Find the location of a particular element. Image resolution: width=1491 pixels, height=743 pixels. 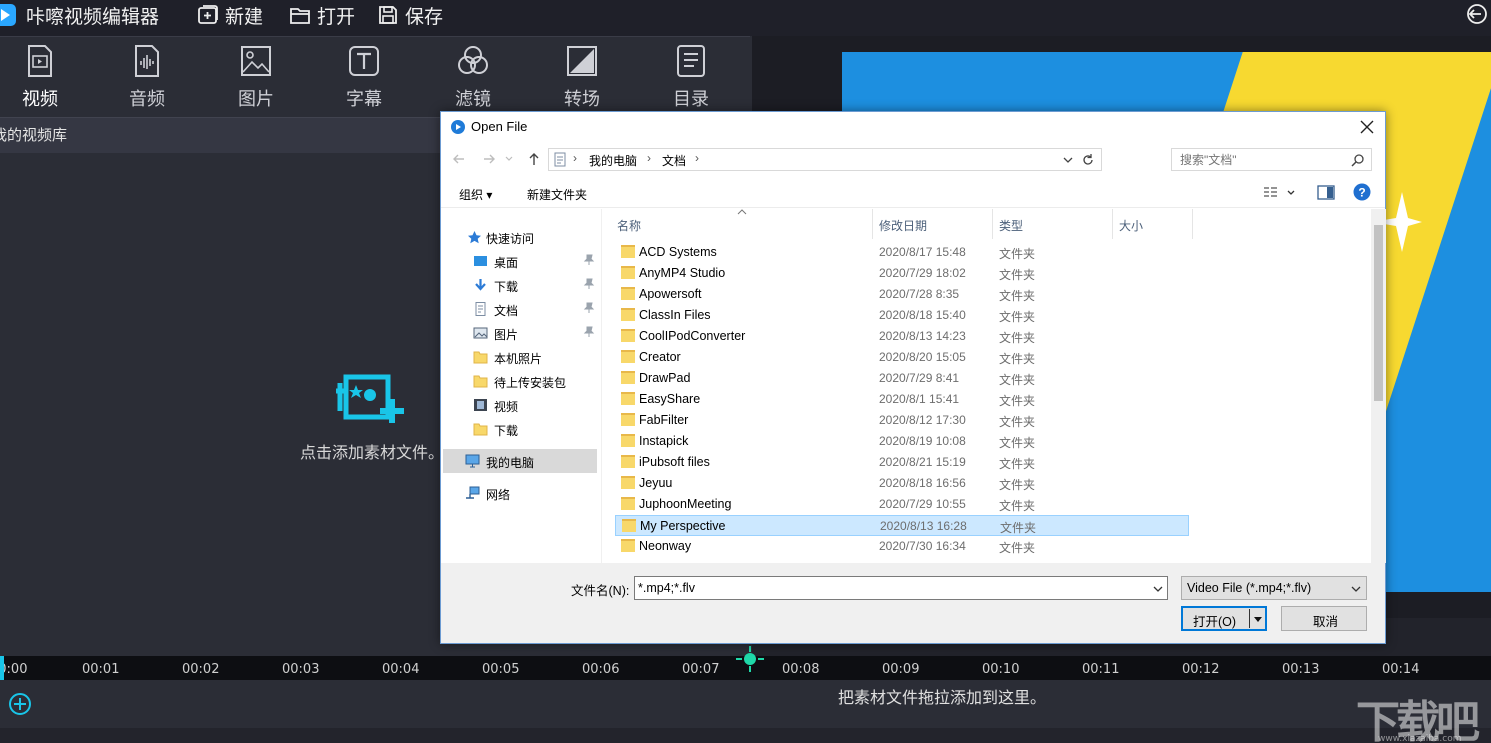

tab-subtitle-label: 字幕 is located at coordinates (364, 99).